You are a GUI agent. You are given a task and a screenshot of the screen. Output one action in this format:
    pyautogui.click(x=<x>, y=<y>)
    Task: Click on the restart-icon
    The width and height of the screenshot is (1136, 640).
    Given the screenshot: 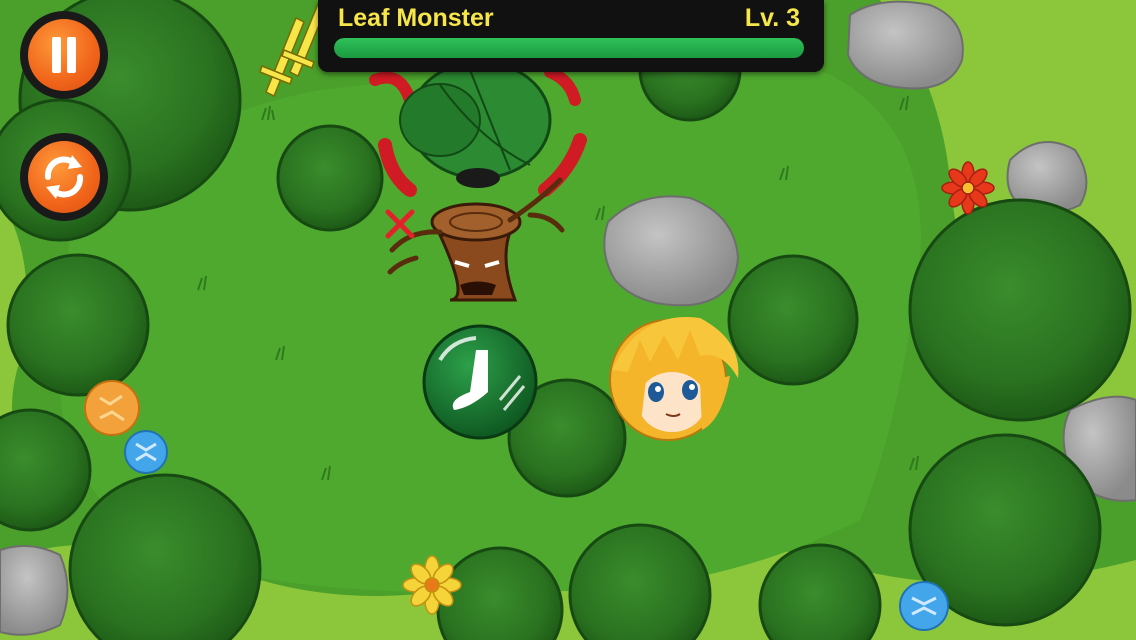 What is the action you would take?
    pyautogui.click(x=64, y=177)
    